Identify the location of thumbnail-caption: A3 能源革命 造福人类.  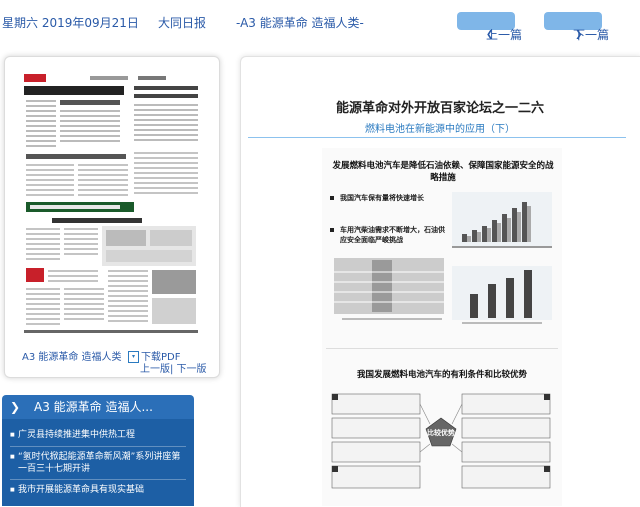
(72, 355).